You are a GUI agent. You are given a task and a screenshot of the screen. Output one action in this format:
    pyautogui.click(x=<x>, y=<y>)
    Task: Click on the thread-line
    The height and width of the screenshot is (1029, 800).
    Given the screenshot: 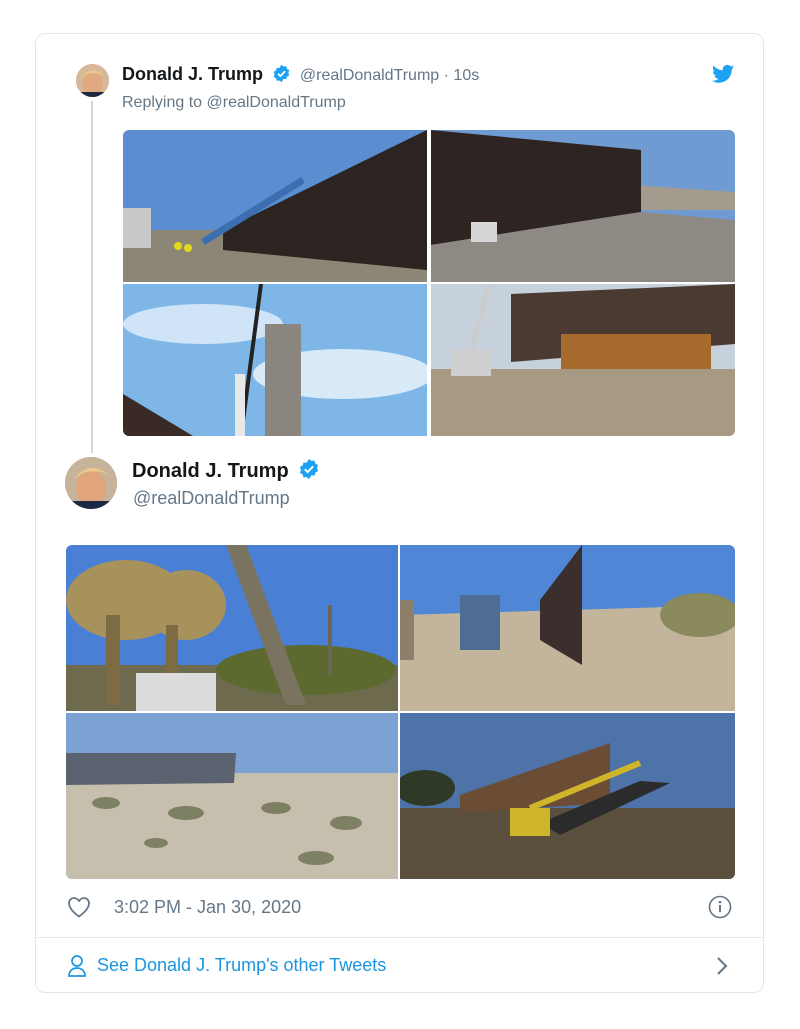 What is the action you would take?
    pyautogui.click(x=92, y=277)
    